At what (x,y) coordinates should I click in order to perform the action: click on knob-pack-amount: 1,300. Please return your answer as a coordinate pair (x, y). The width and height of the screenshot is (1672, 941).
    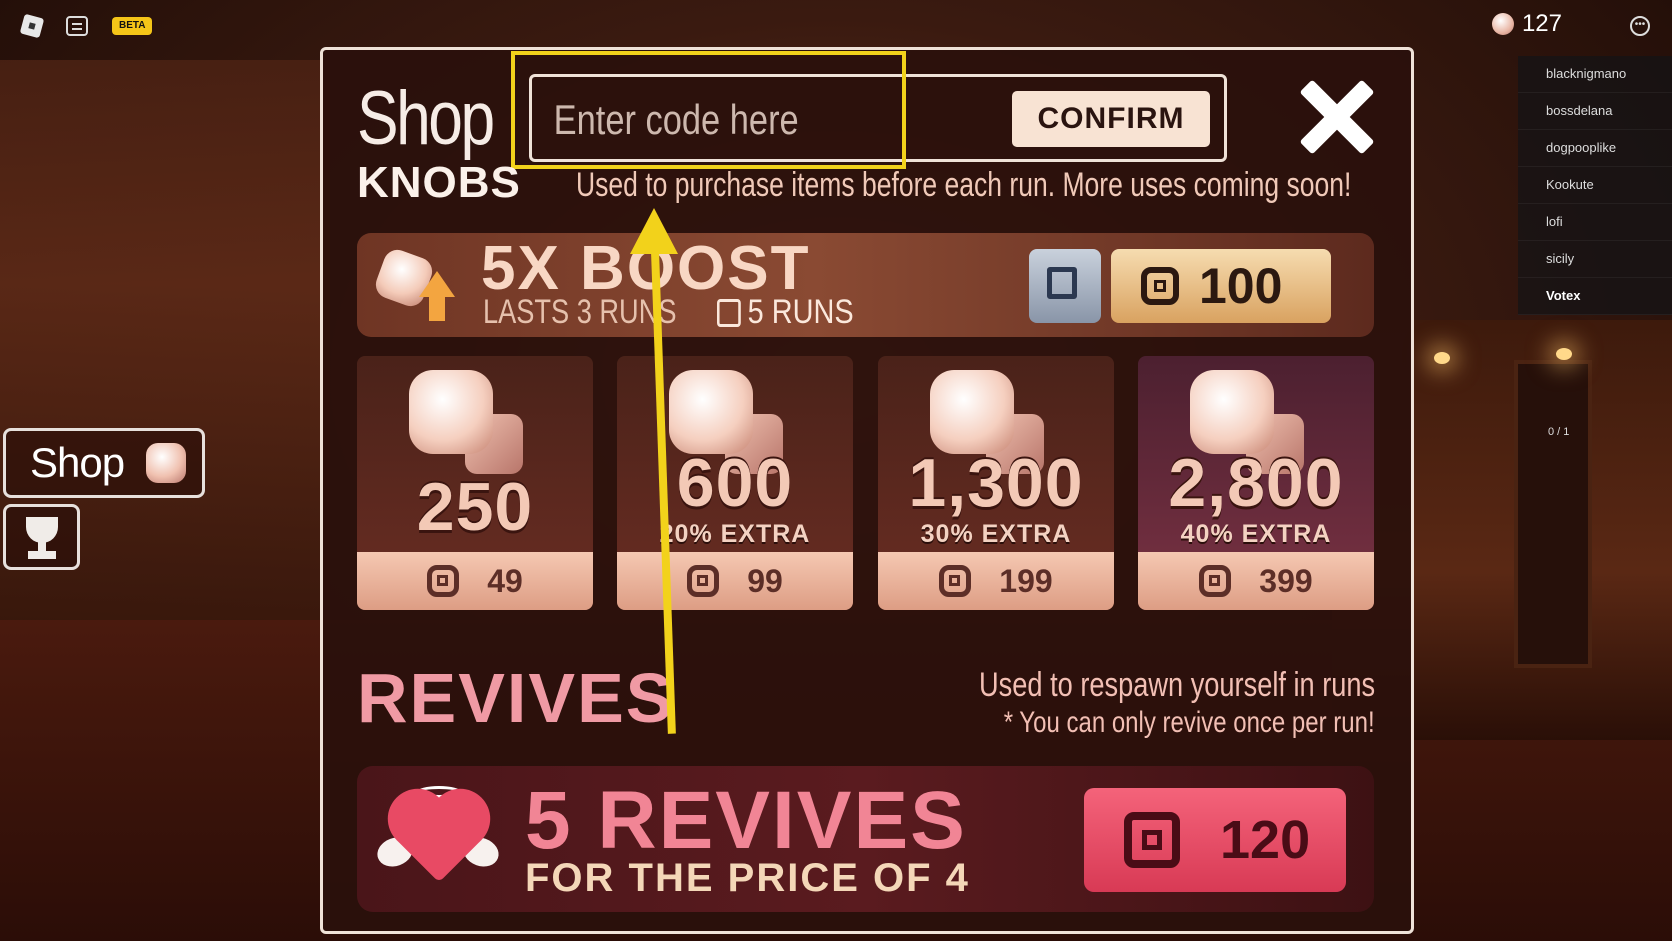
    Looking at the image, I should click on (996, 483).